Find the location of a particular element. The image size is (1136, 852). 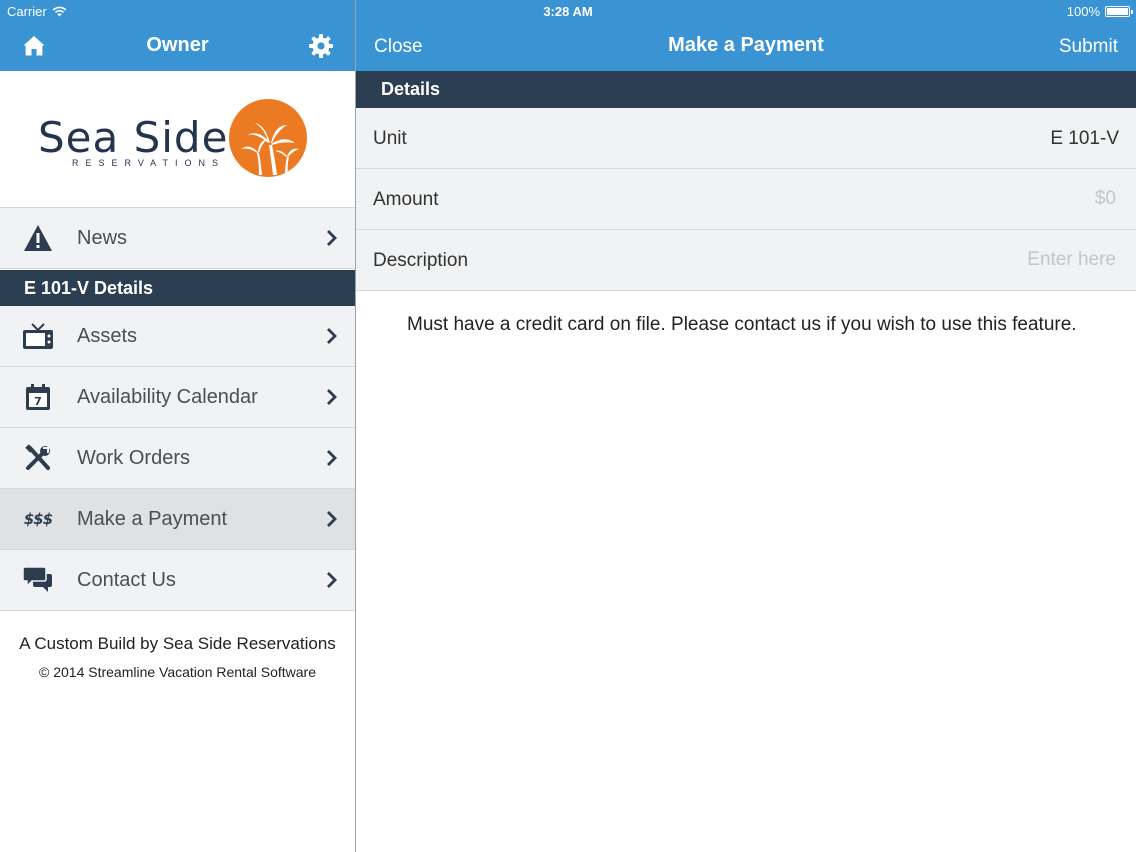

amount-label: Amount is located at coordinates (406, 199).